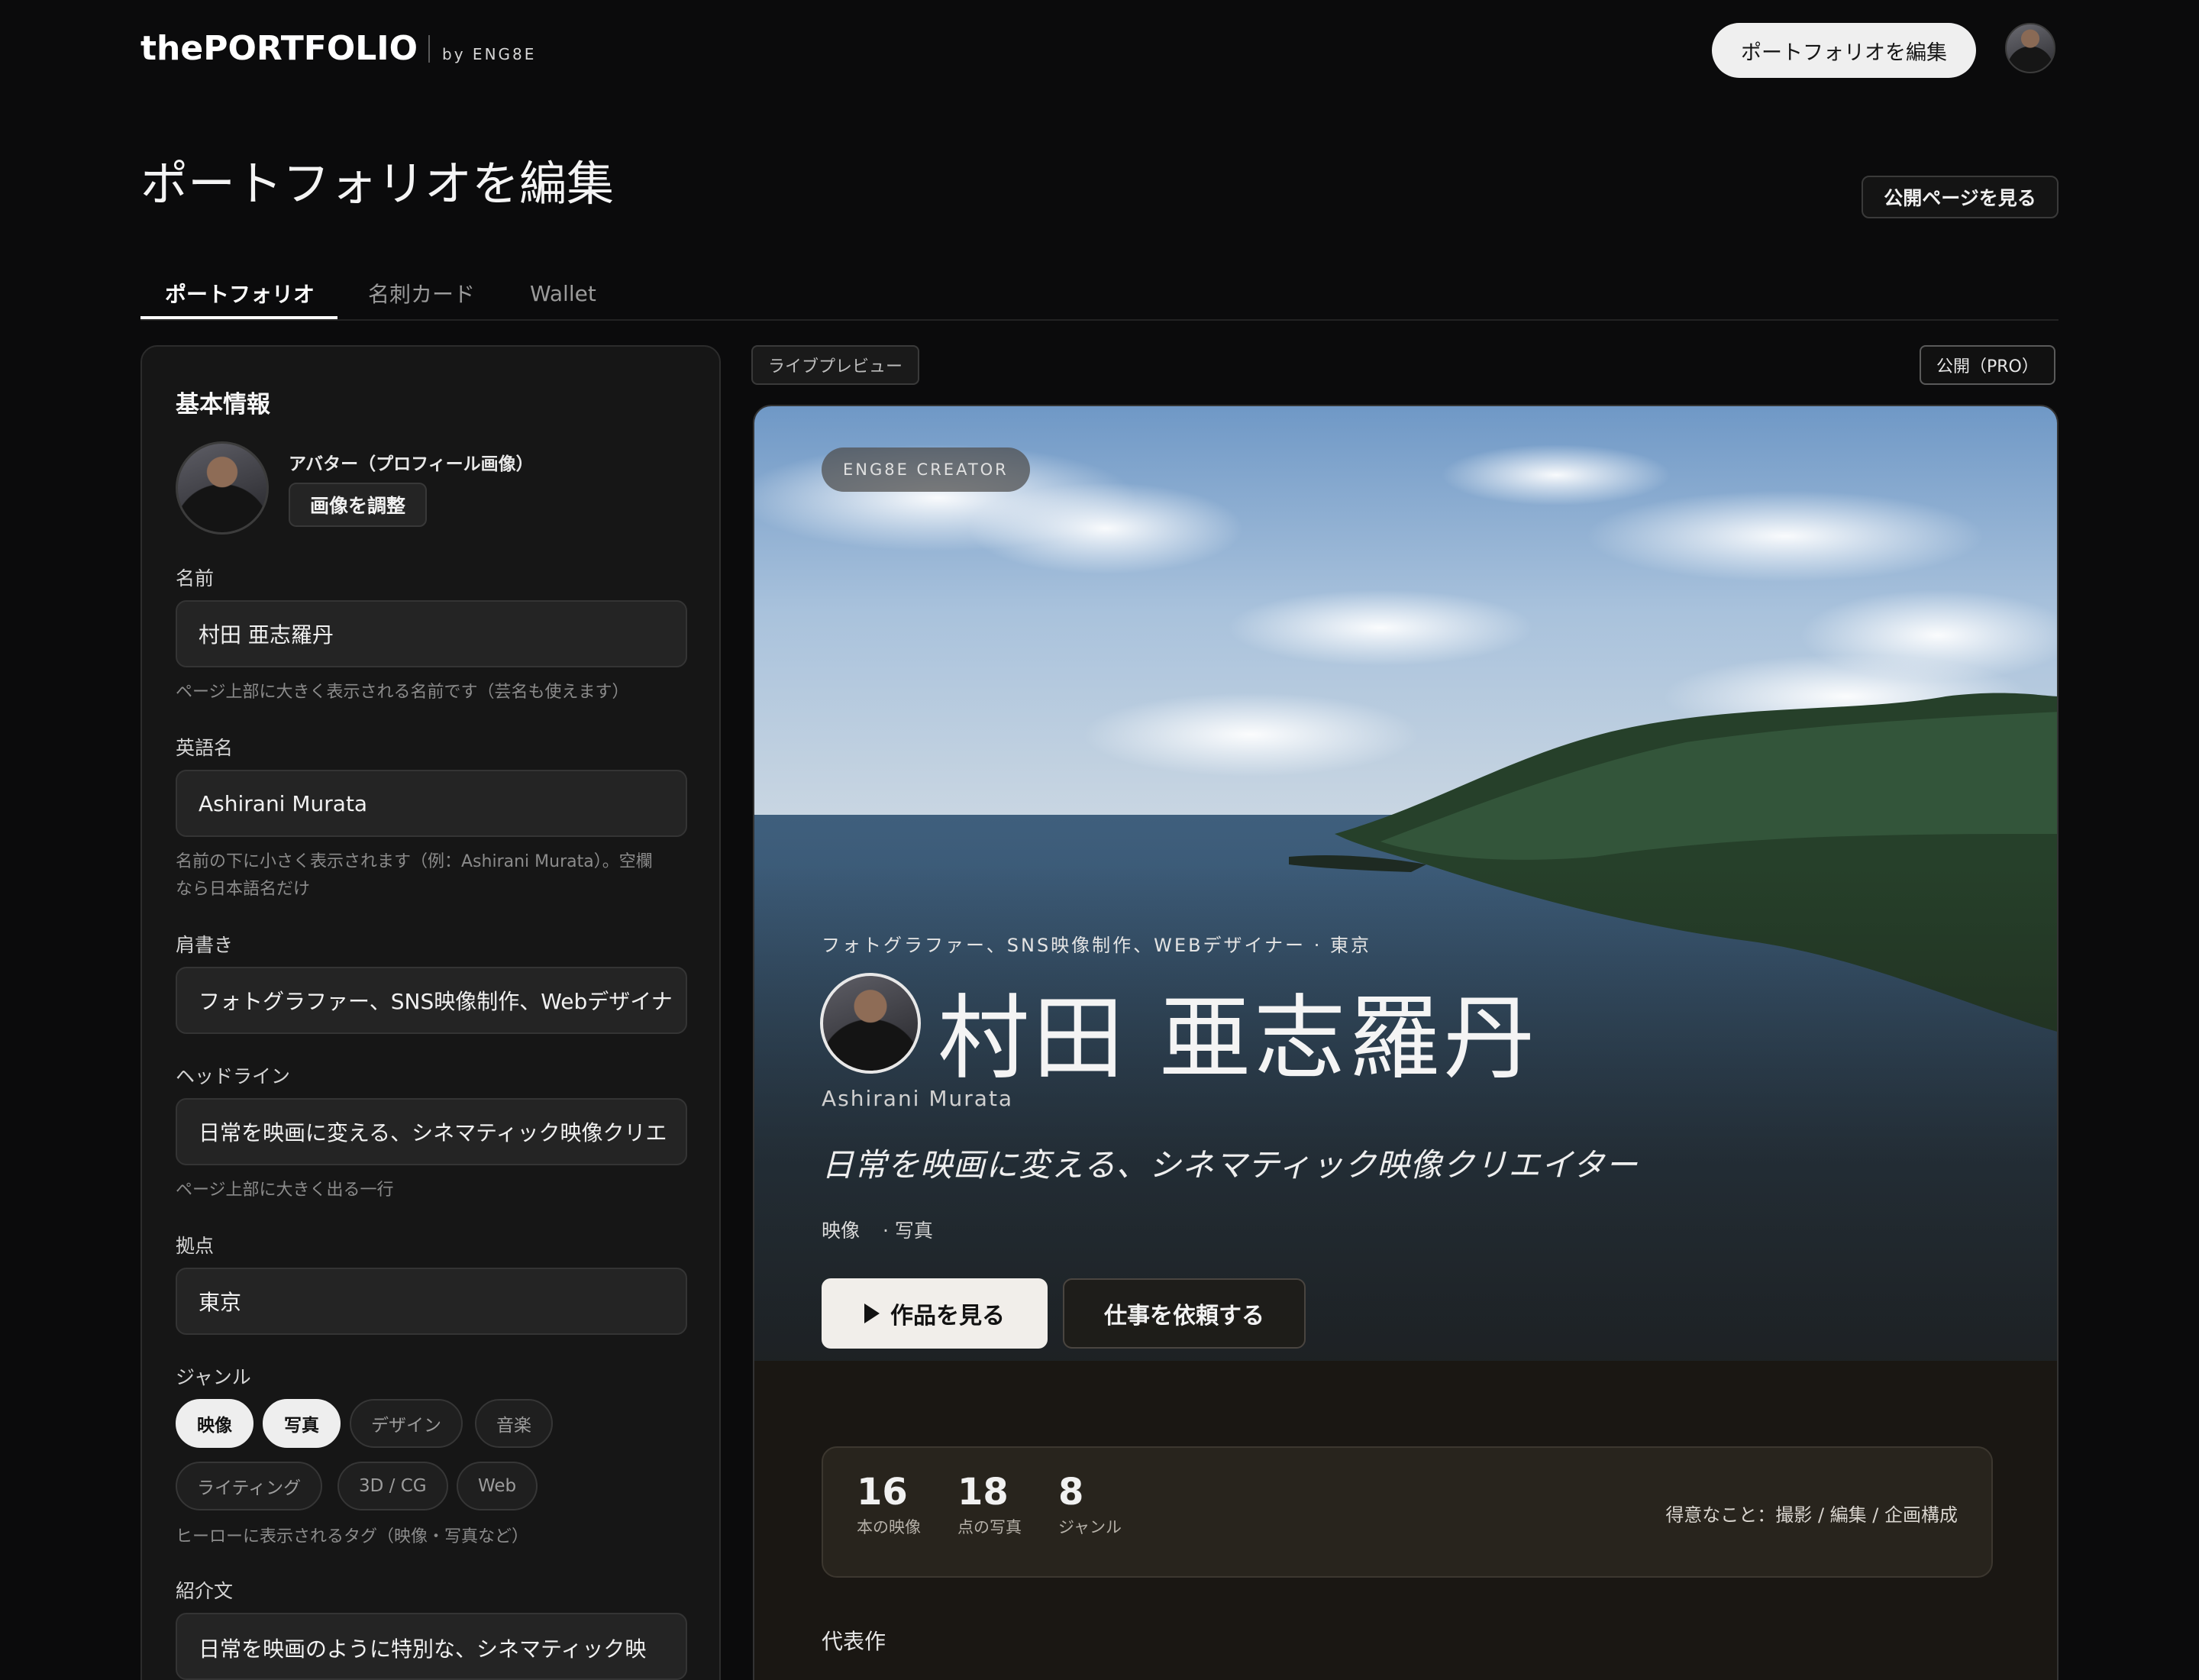 The height and width of the screenshot is (1680, 2199). Describe the element at coordinates (871, 1023) in the screenshot. I see `hero-avatar` at that location.